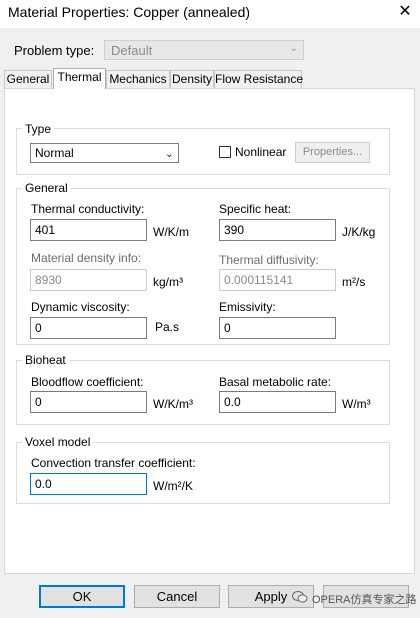 The height and width of the screenshot is (618, 420). I want to click on problem-type-label: Problem type:, so click(54, 50).